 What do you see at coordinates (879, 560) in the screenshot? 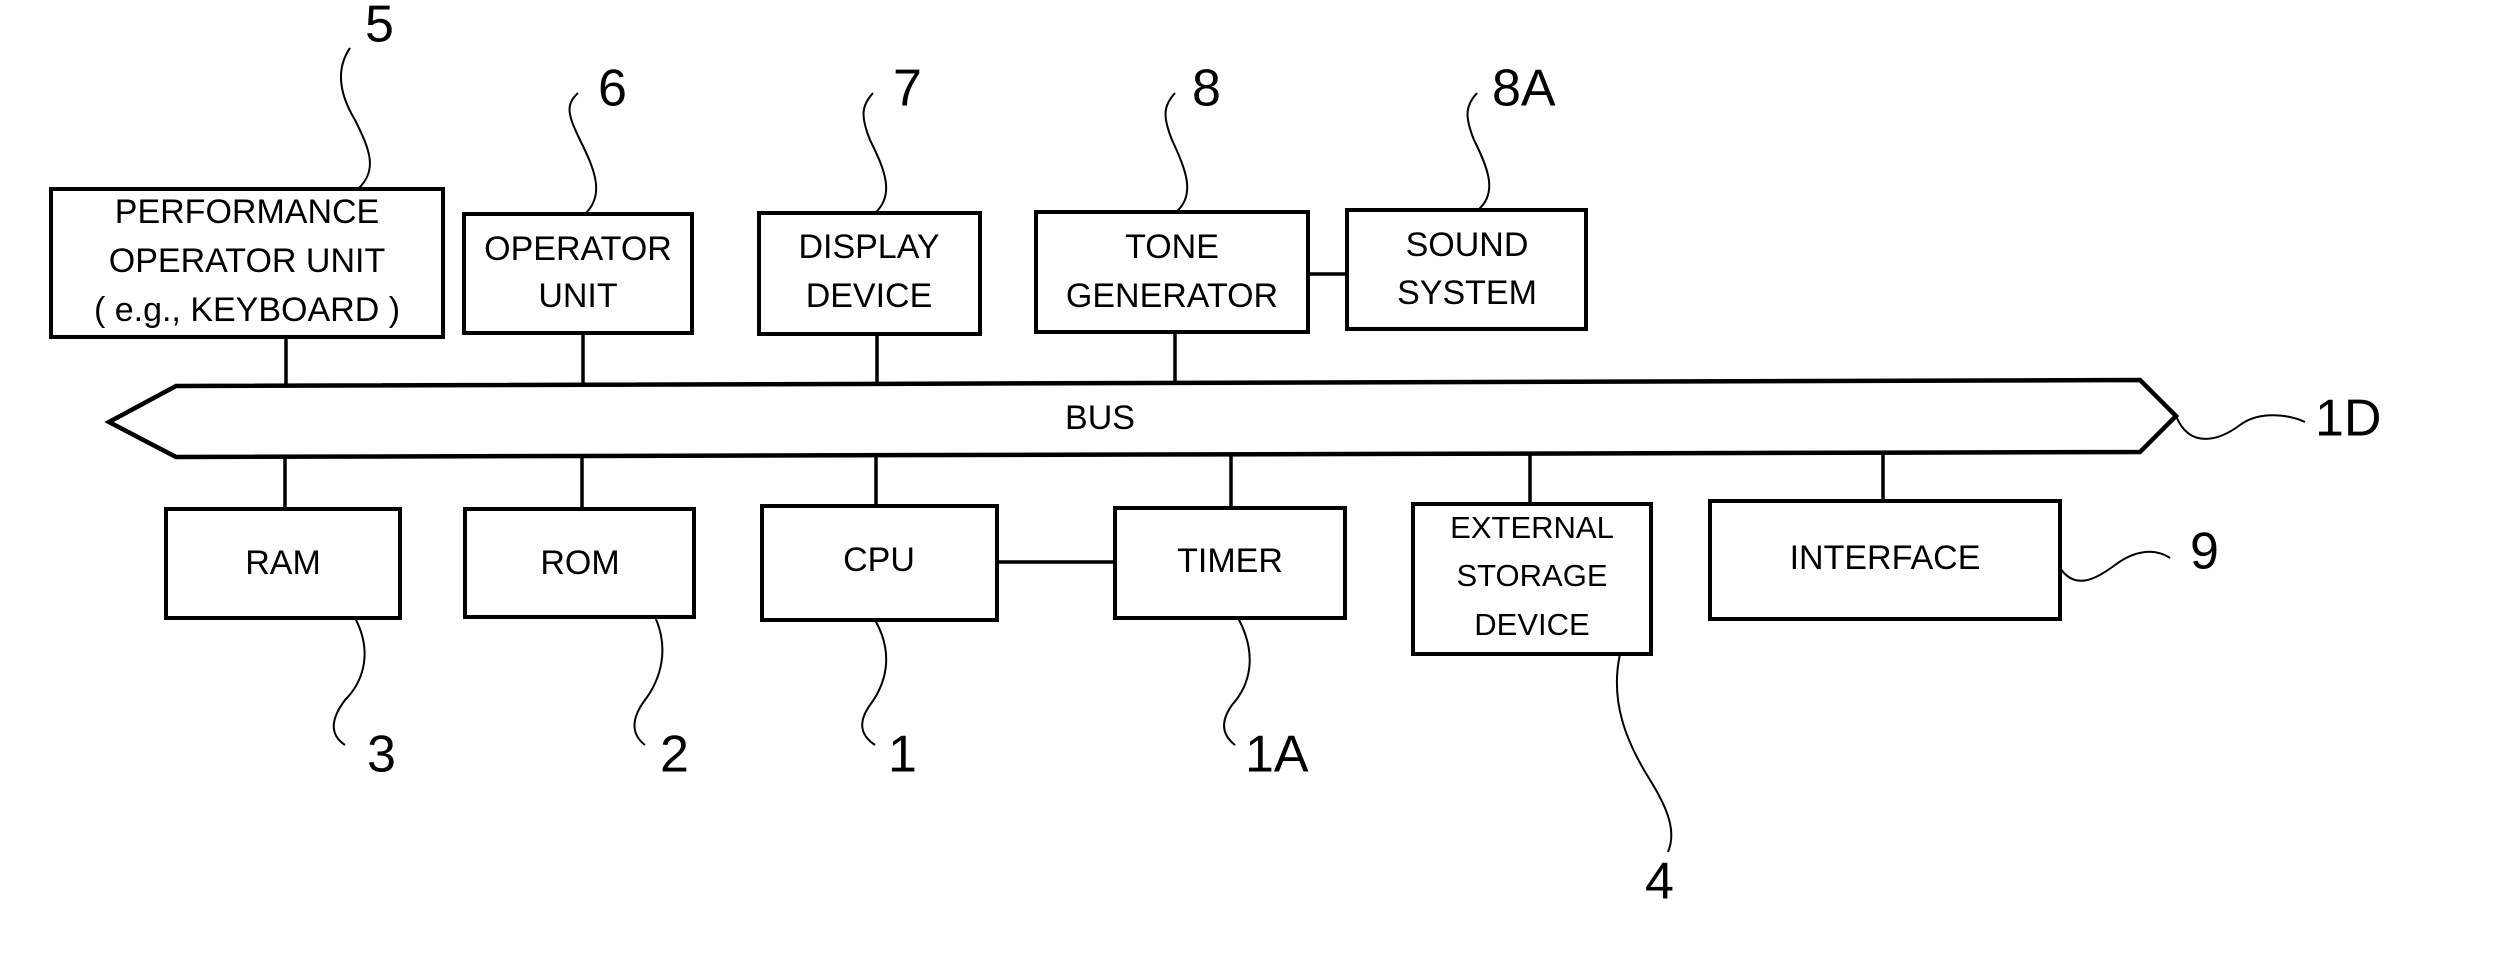
I see `cpu-label: CPU` at bounding box center [879, 560].